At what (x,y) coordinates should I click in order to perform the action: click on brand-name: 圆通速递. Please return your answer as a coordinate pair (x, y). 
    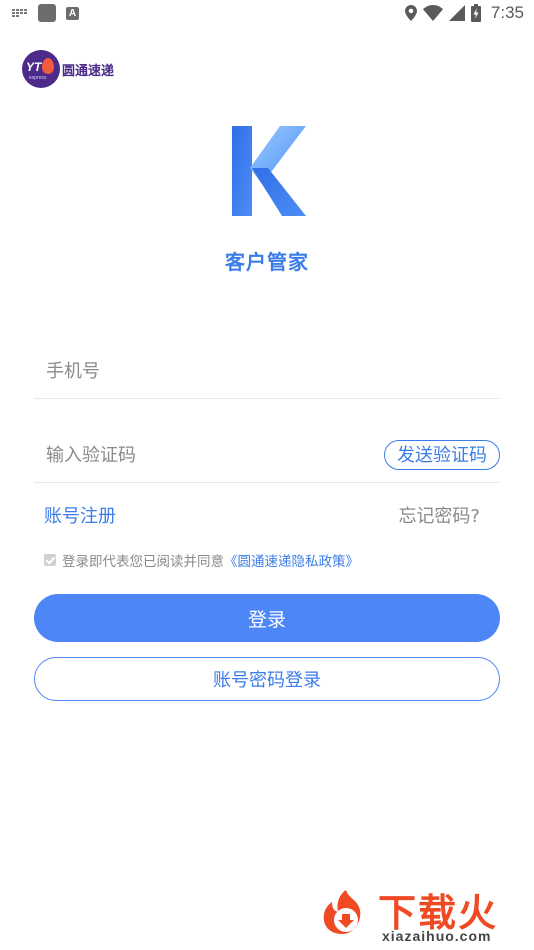
    Looking at the image, I should click on (88, 71).